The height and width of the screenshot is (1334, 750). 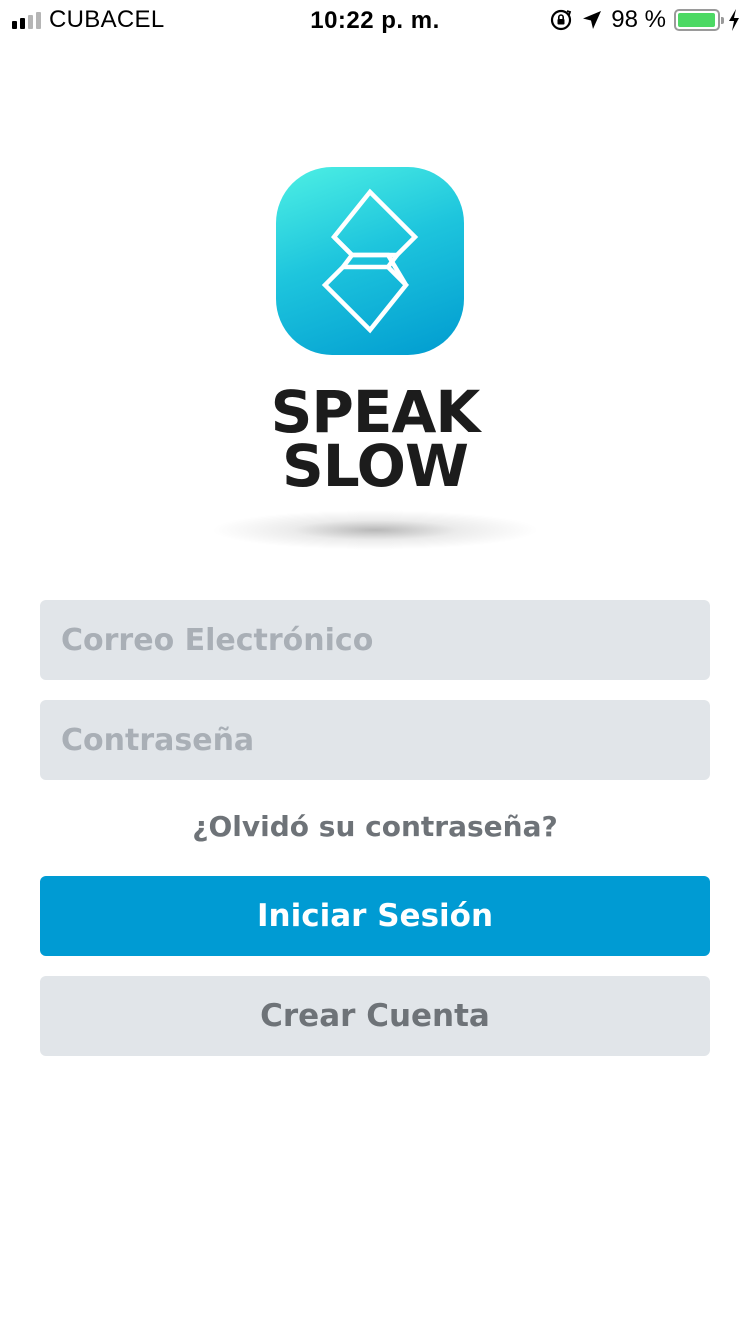 I want to click on battery-cap, so click(x=722, y=20).